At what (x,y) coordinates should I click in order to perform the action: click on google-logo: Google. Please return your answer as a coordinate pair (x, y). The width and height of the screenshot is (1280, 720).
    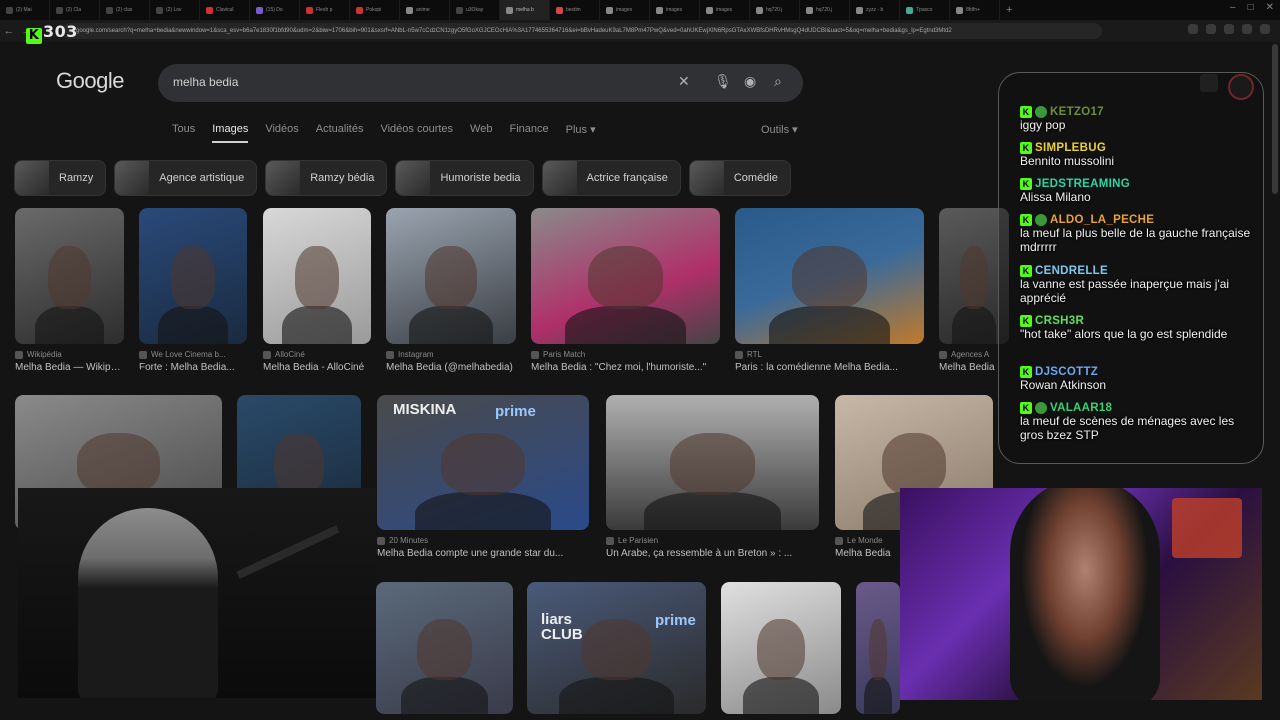
    Looking at the image, I should click on (90, 81).